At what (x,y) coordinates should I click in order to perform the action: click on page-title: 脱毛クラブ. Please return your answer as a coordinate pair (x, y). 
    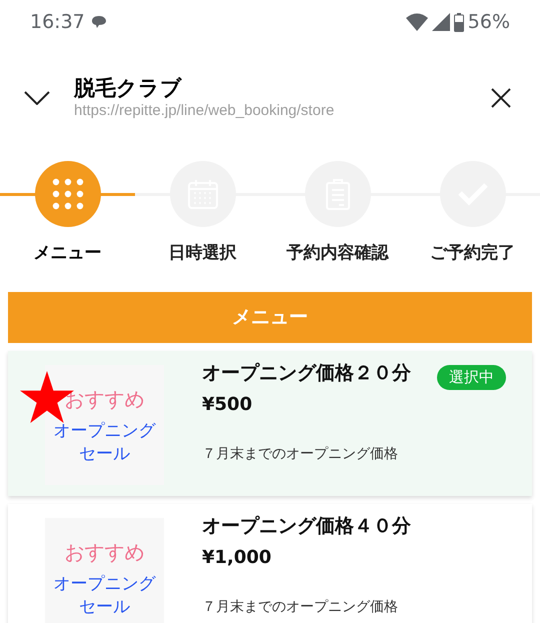
    Looking at the image, I should click on (128, 88).